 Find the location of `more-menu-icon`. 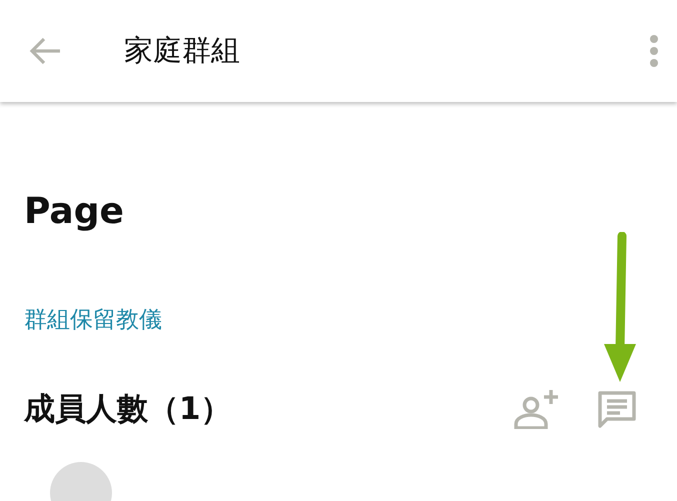

more-menu-icon is located at coordinates (654, 51).